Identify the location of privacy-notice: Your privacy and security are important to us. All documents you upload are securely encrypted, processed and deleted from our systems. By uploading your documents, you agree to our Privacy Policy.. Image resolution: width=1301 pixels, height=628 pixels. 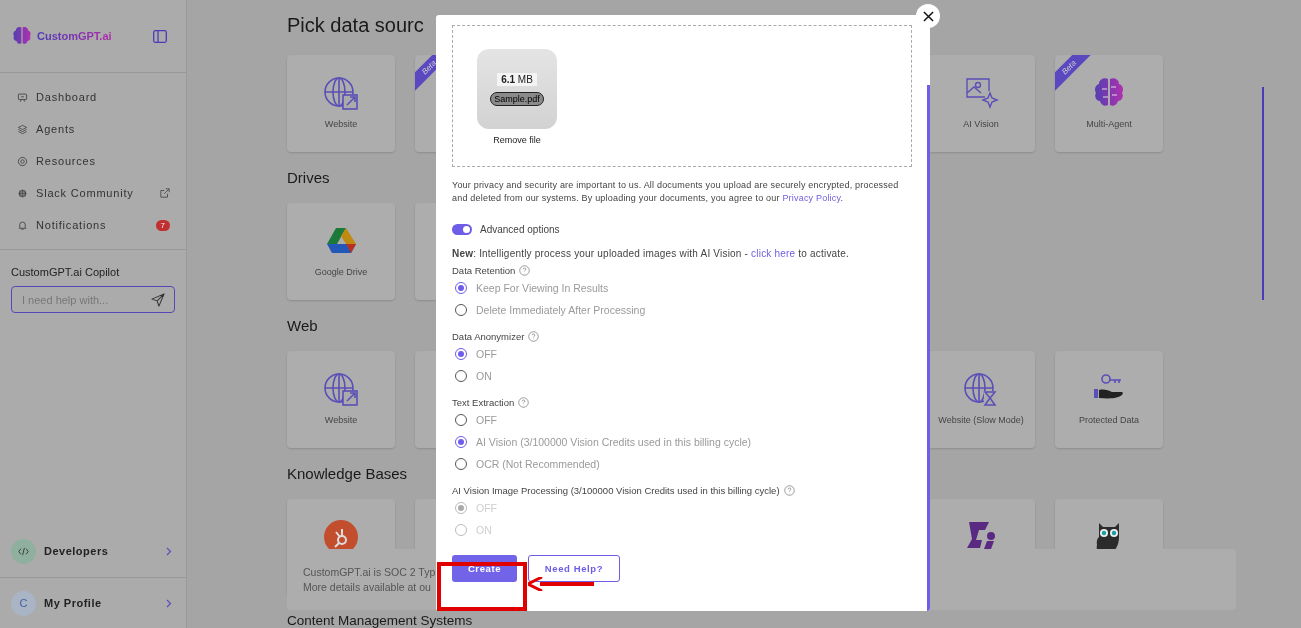
(676, 192).